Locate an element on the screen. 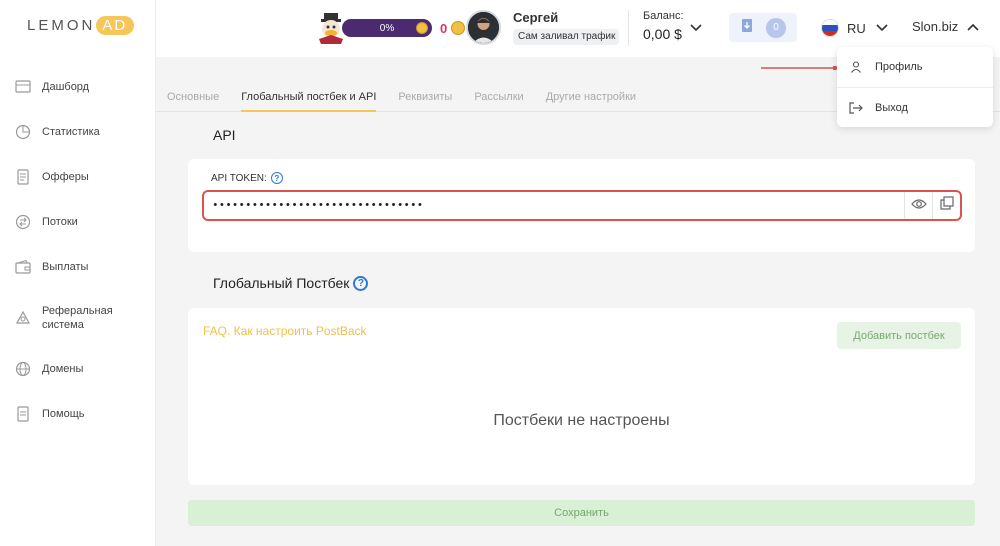 The image size is (1000, 546). copy-token-button is located at coordinates (946, 205).